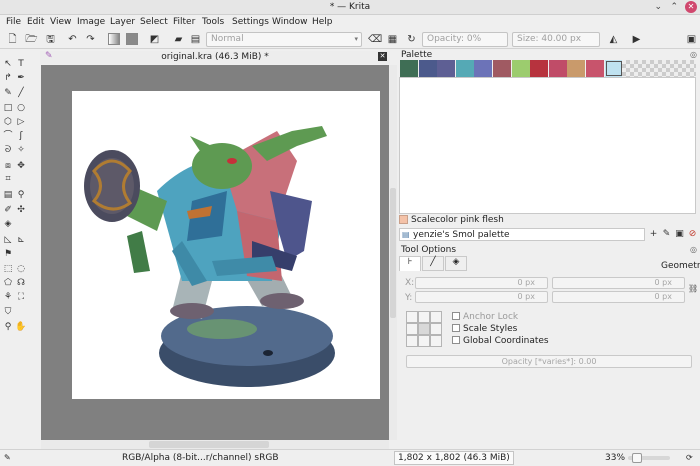 This screenshot has height=466, width=700. Describe the element at coordinates (31, 39) in the screenshot. I see `open-document-icon: 🗁` at that location.